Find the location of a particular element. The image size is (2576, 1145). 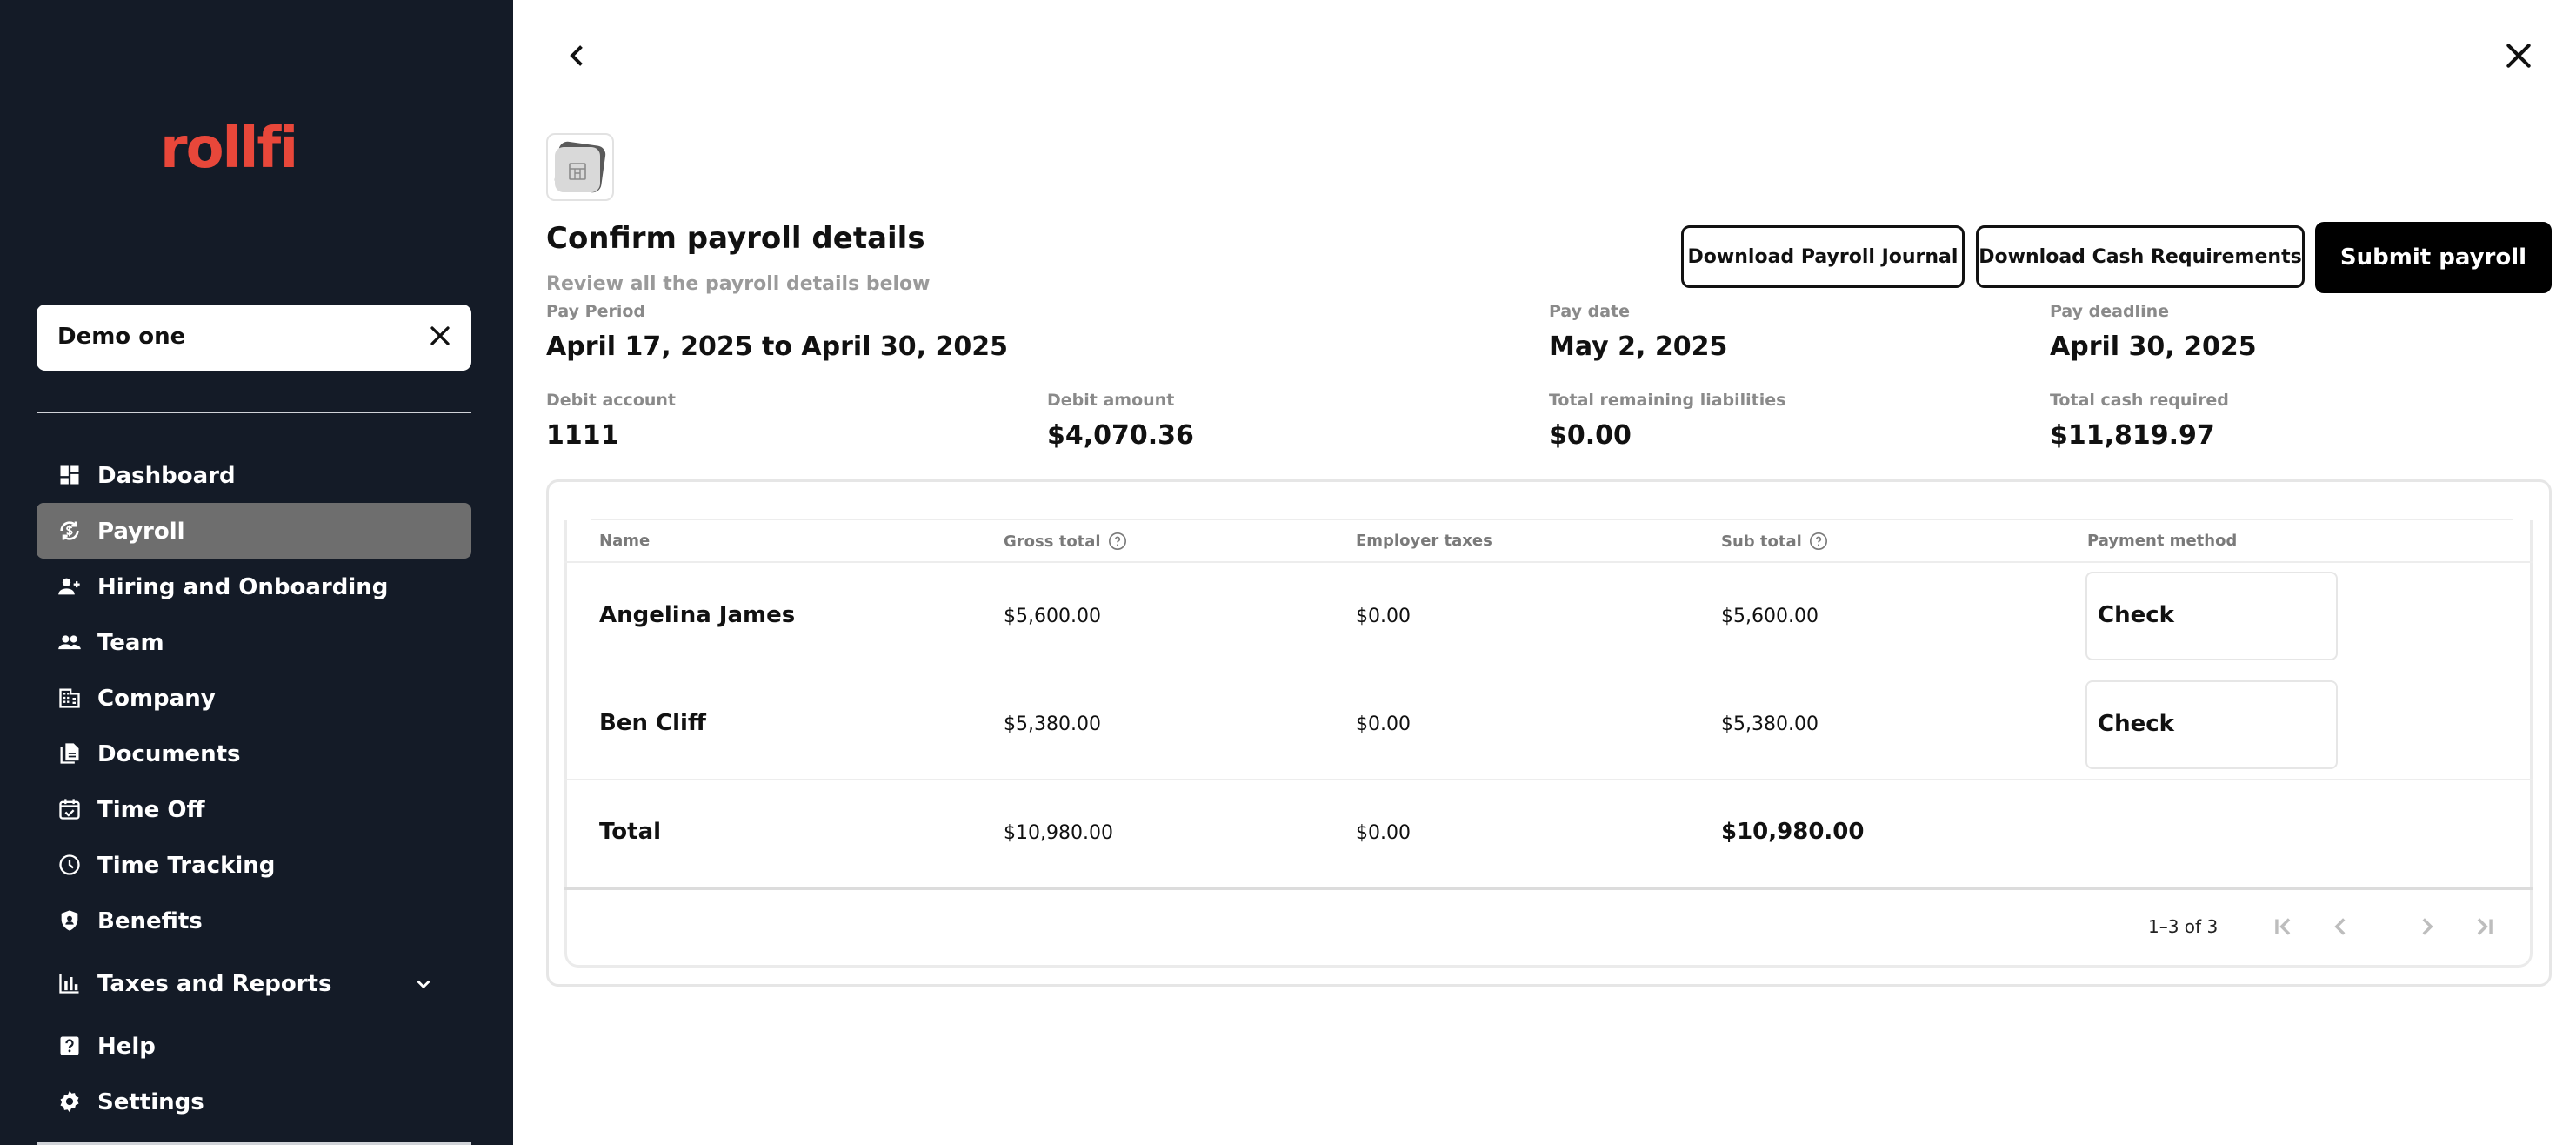

pay-date-label: Pay date is located at coordinates (1590, 311).